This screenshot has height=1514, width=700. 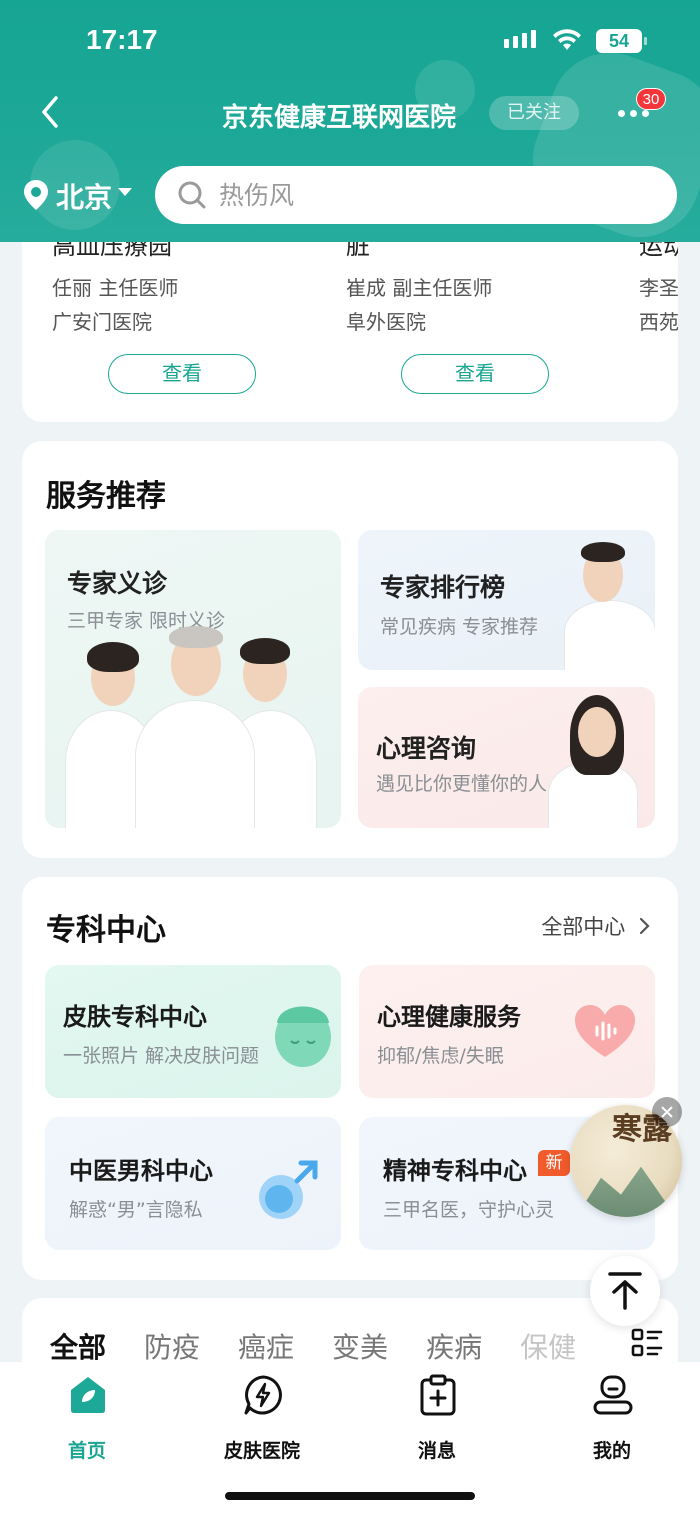 What do you see at coordinates (449, 1017) in the screenshot?
I see `specialty-title: 心理健康服务` at bounding box center [449, 1017].